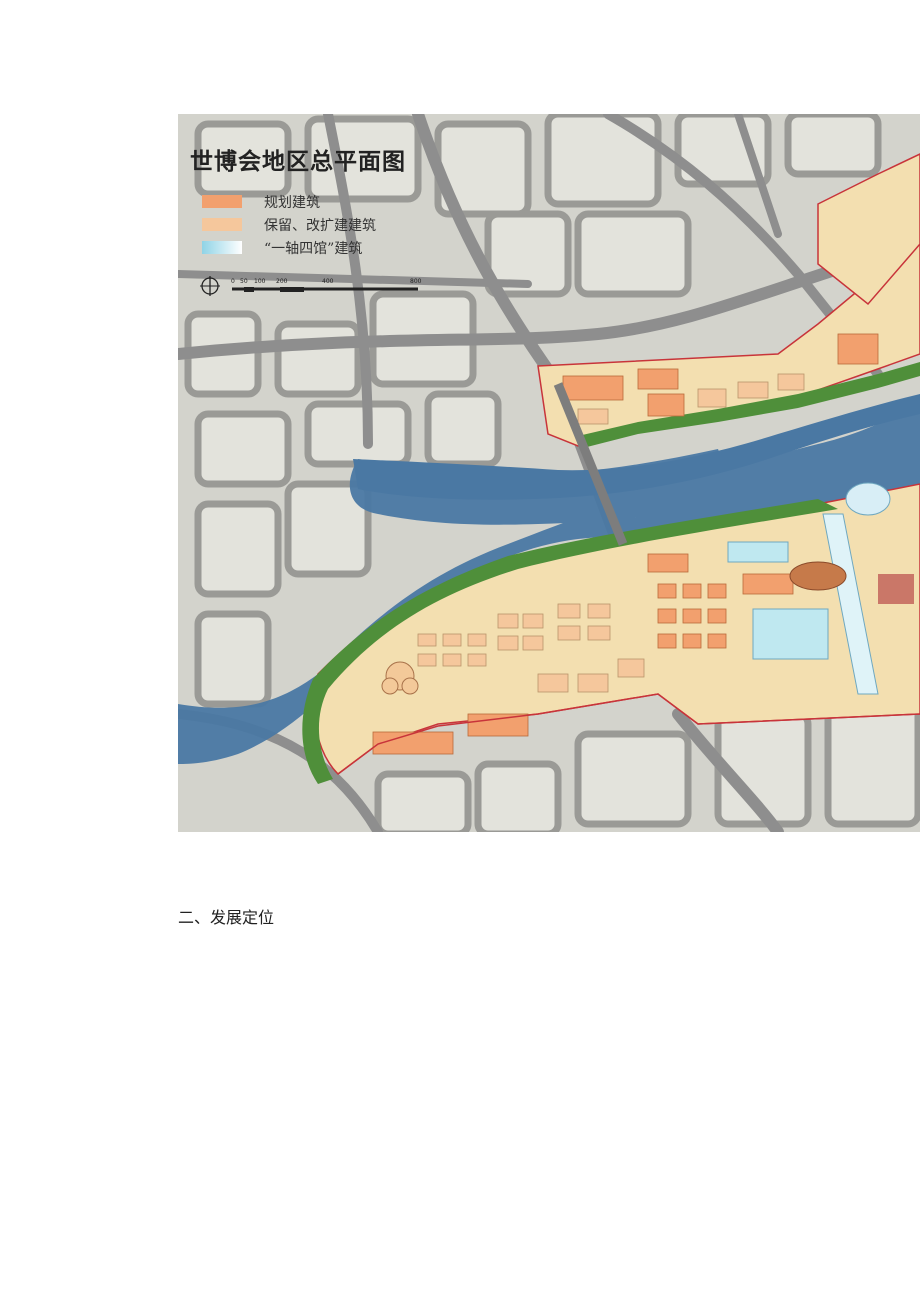 The width and height of the screenshot is (920, 1302). Describe the element at coordinates (226, 917) in the screenshot. I see `section-heading: 二、发展定位` at that location.